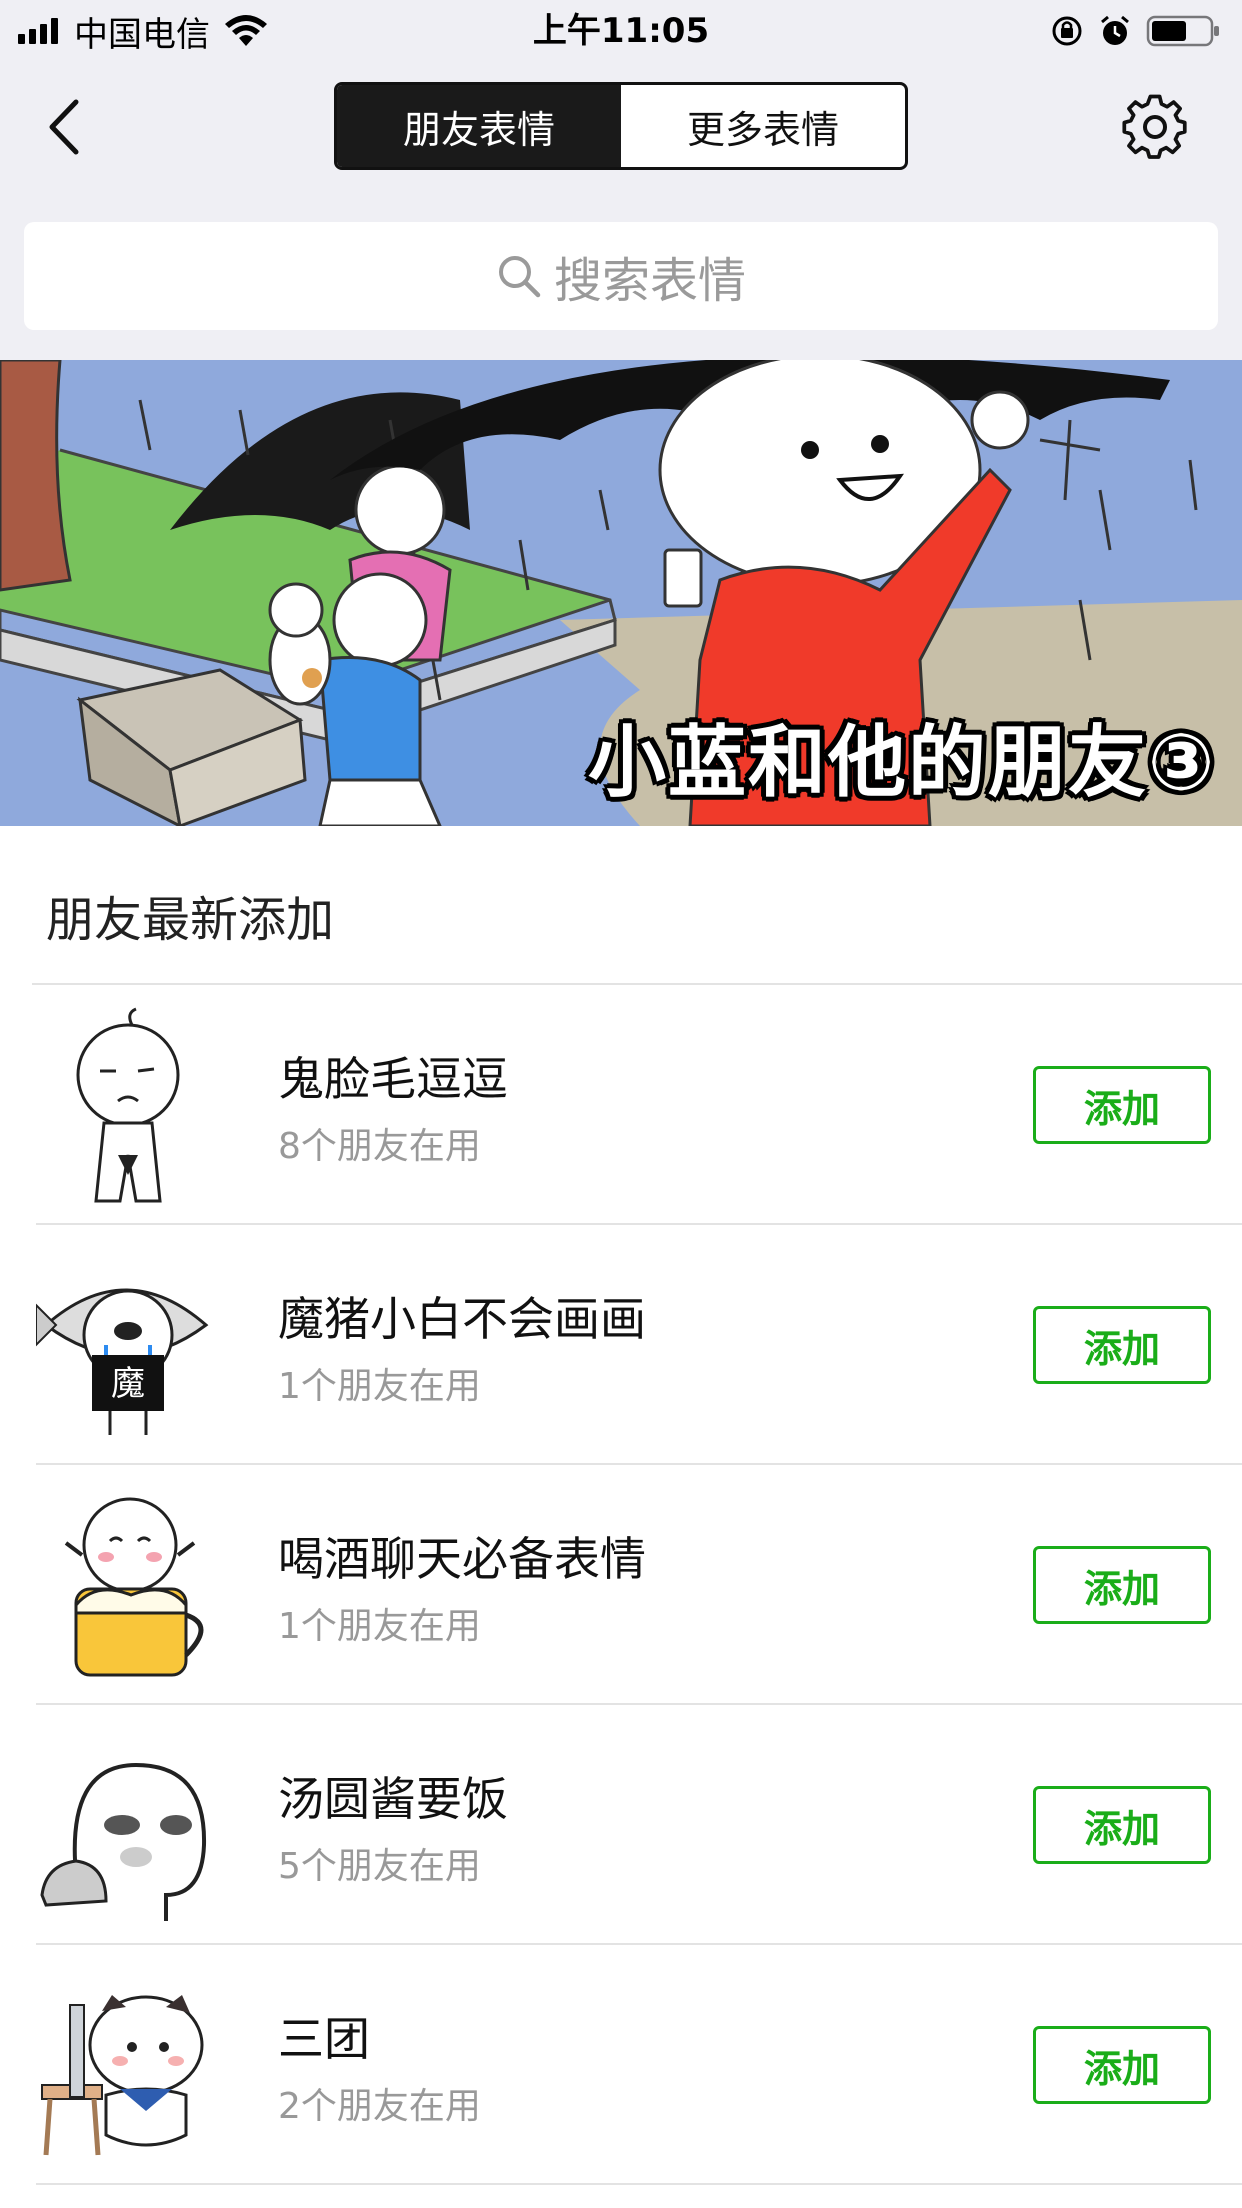 The height and width of the screenshot is (2208, 1242). Describe the element at coordinates (649, 281) in the screenshot. I see `search-placeholder: 搜索表情` at that location.